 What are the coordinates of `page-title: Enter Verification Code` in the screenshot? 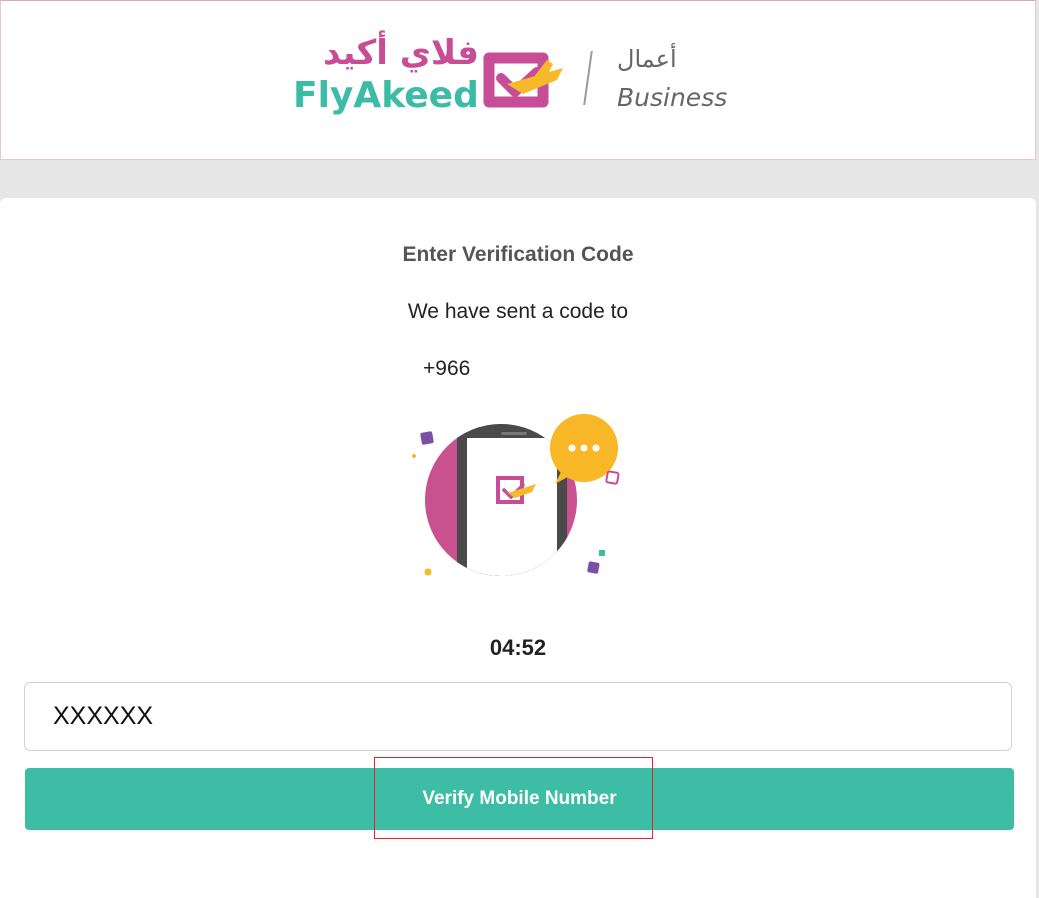 It's located at (518, 254).